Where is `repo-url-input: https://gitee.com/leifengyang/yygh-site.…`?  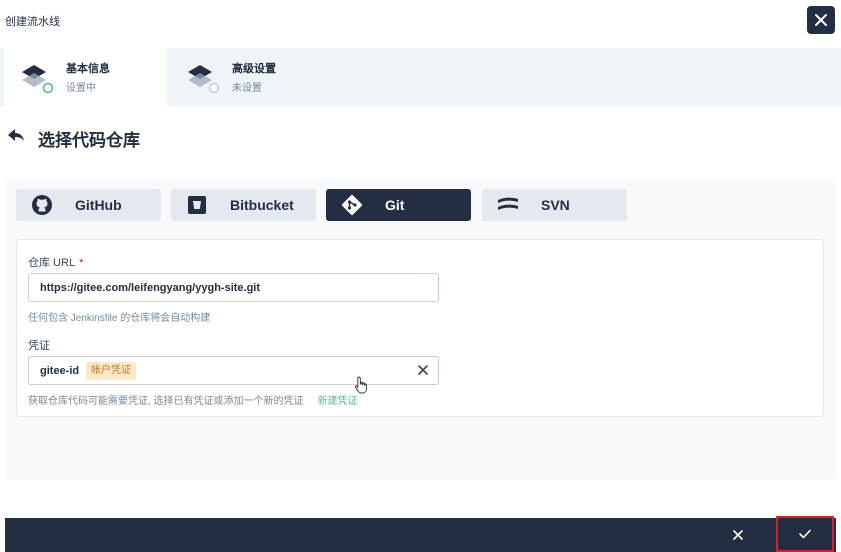 repo-url-input: https://gitee.com/leifengyang/yygh-site.… is located at coordinates (233, 287).